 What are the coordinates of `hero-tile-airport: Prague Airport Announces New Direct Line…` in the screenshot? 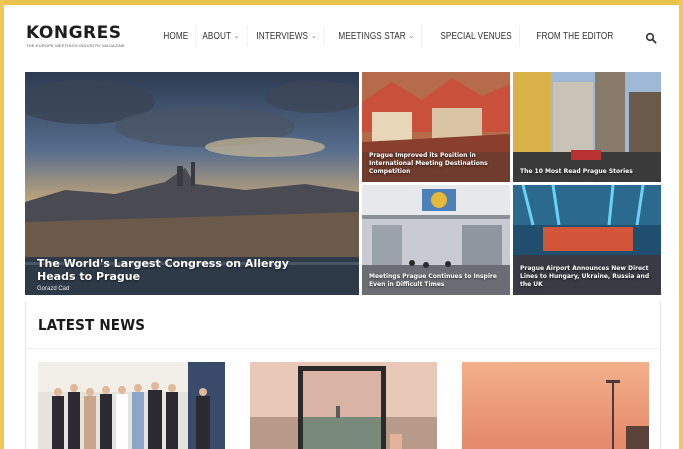 It's located at (587, 240).